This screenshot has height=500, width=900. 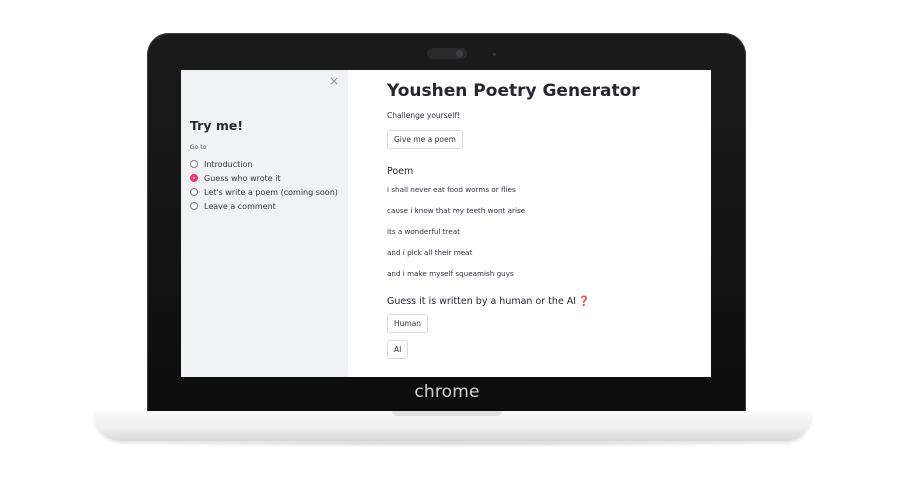 I want to click on radio-option-leave-a-comment: Leave a comment, so click(x=264, y=206).